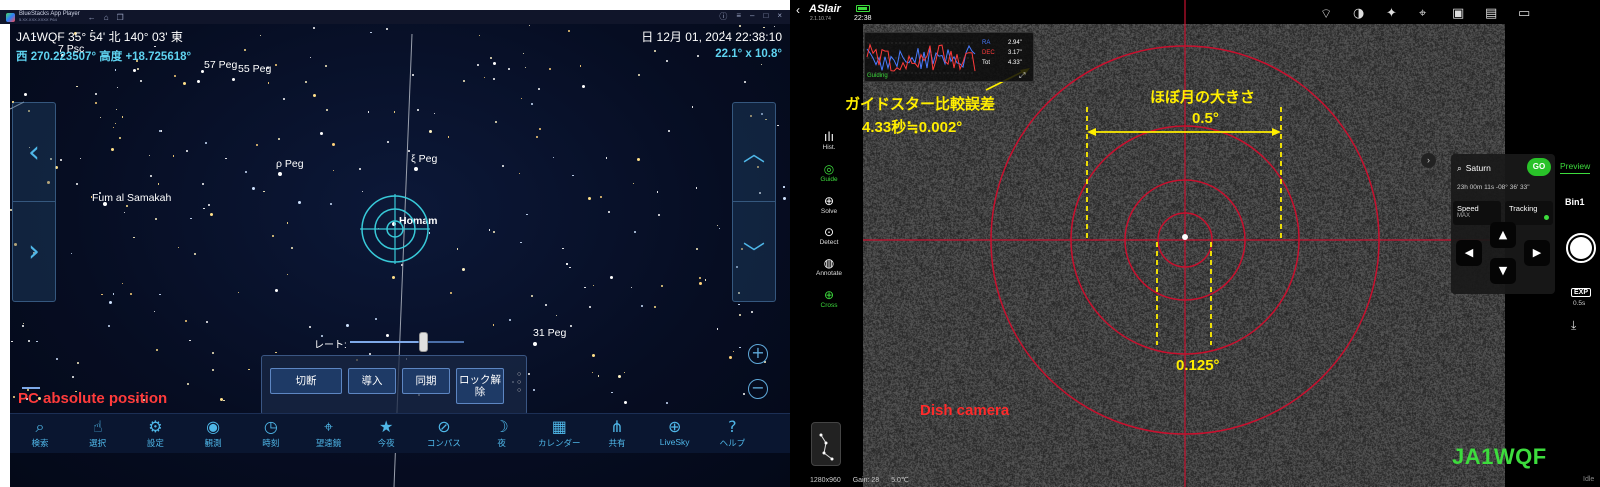 The image size is (1600, 487). What do you see at coordinates (877, 76) in the screenshot?
I see `guide-status: Guiding` at bounding box center [877, 76].